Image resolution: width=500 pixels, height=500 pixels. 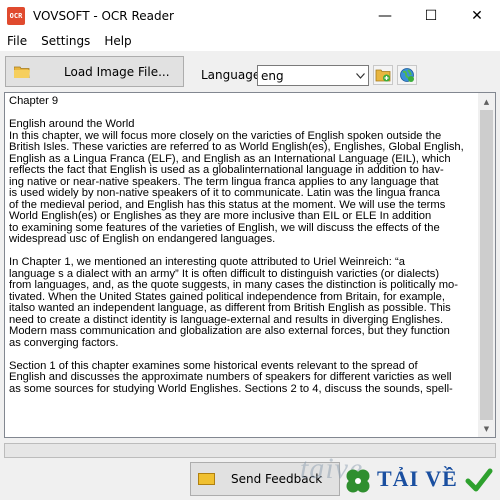 I want to click on window-title: VOVSOFT - OCR Reader, so click(x=103, y=15).